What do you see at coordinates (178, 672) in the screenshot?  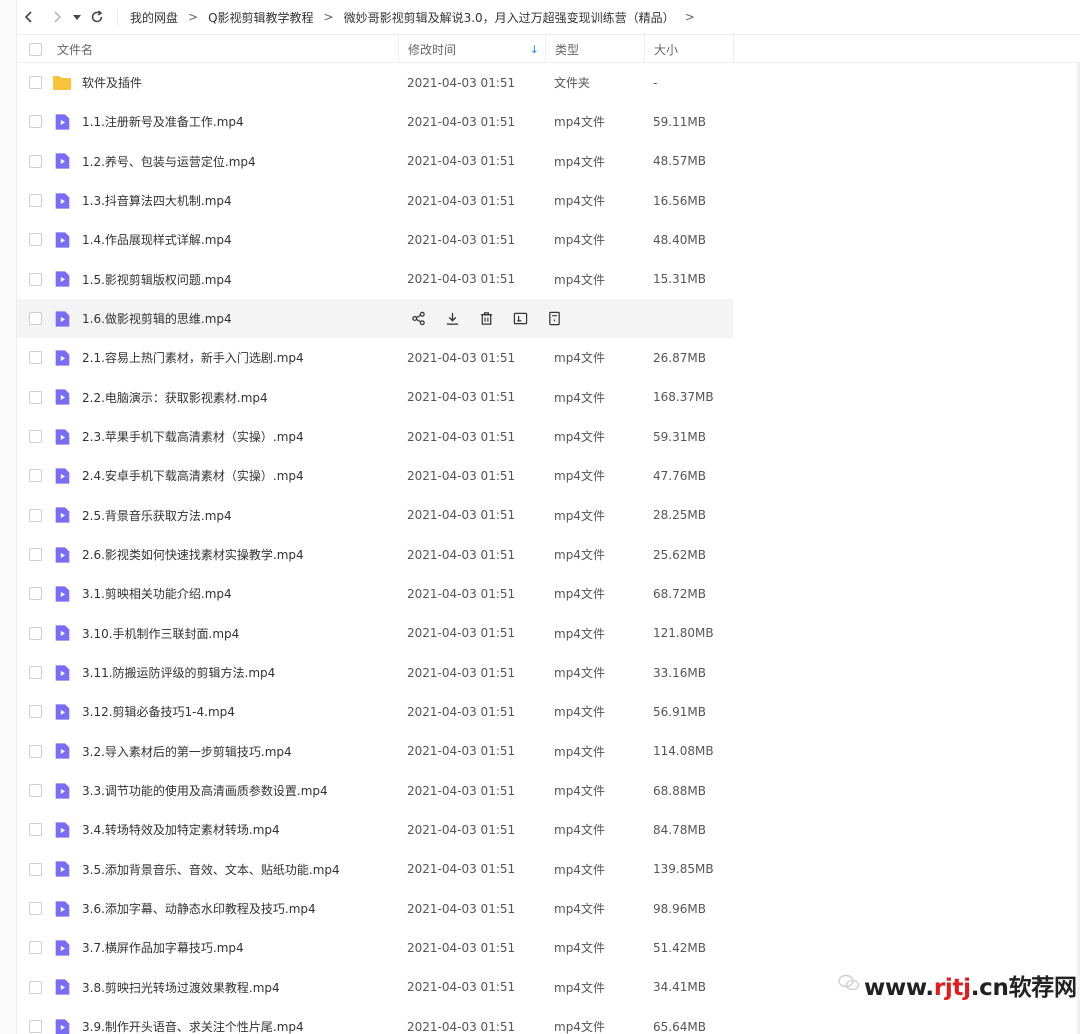 I see `file-name: 3.11.防搬运防评级的剪辑方法.mp4` at bounding box center [178, 672].